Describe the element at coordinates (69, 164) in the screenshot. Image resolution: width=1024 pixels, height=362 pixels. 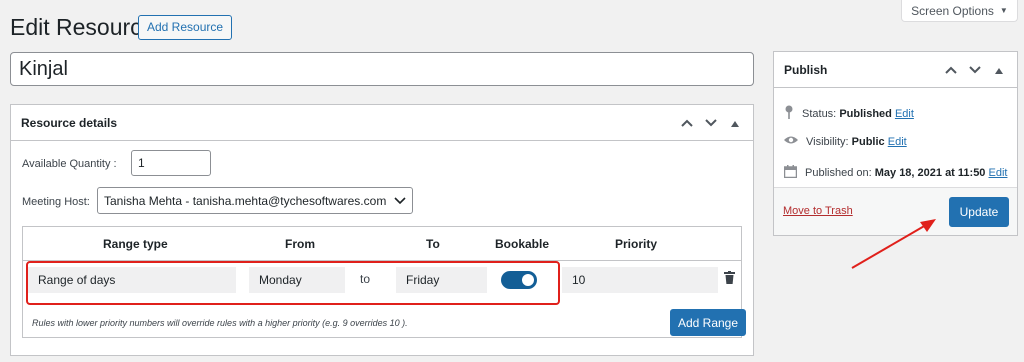
I see `available-quantity-label: Available Quantity :` at that location.